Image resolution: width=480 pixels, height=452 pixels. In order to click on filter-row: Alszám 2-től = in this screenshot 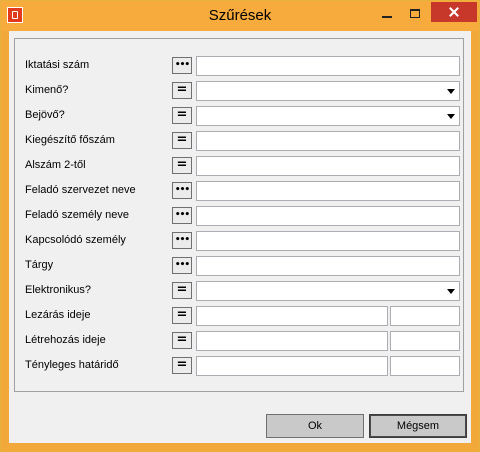, I will do `click(240, 166)`.